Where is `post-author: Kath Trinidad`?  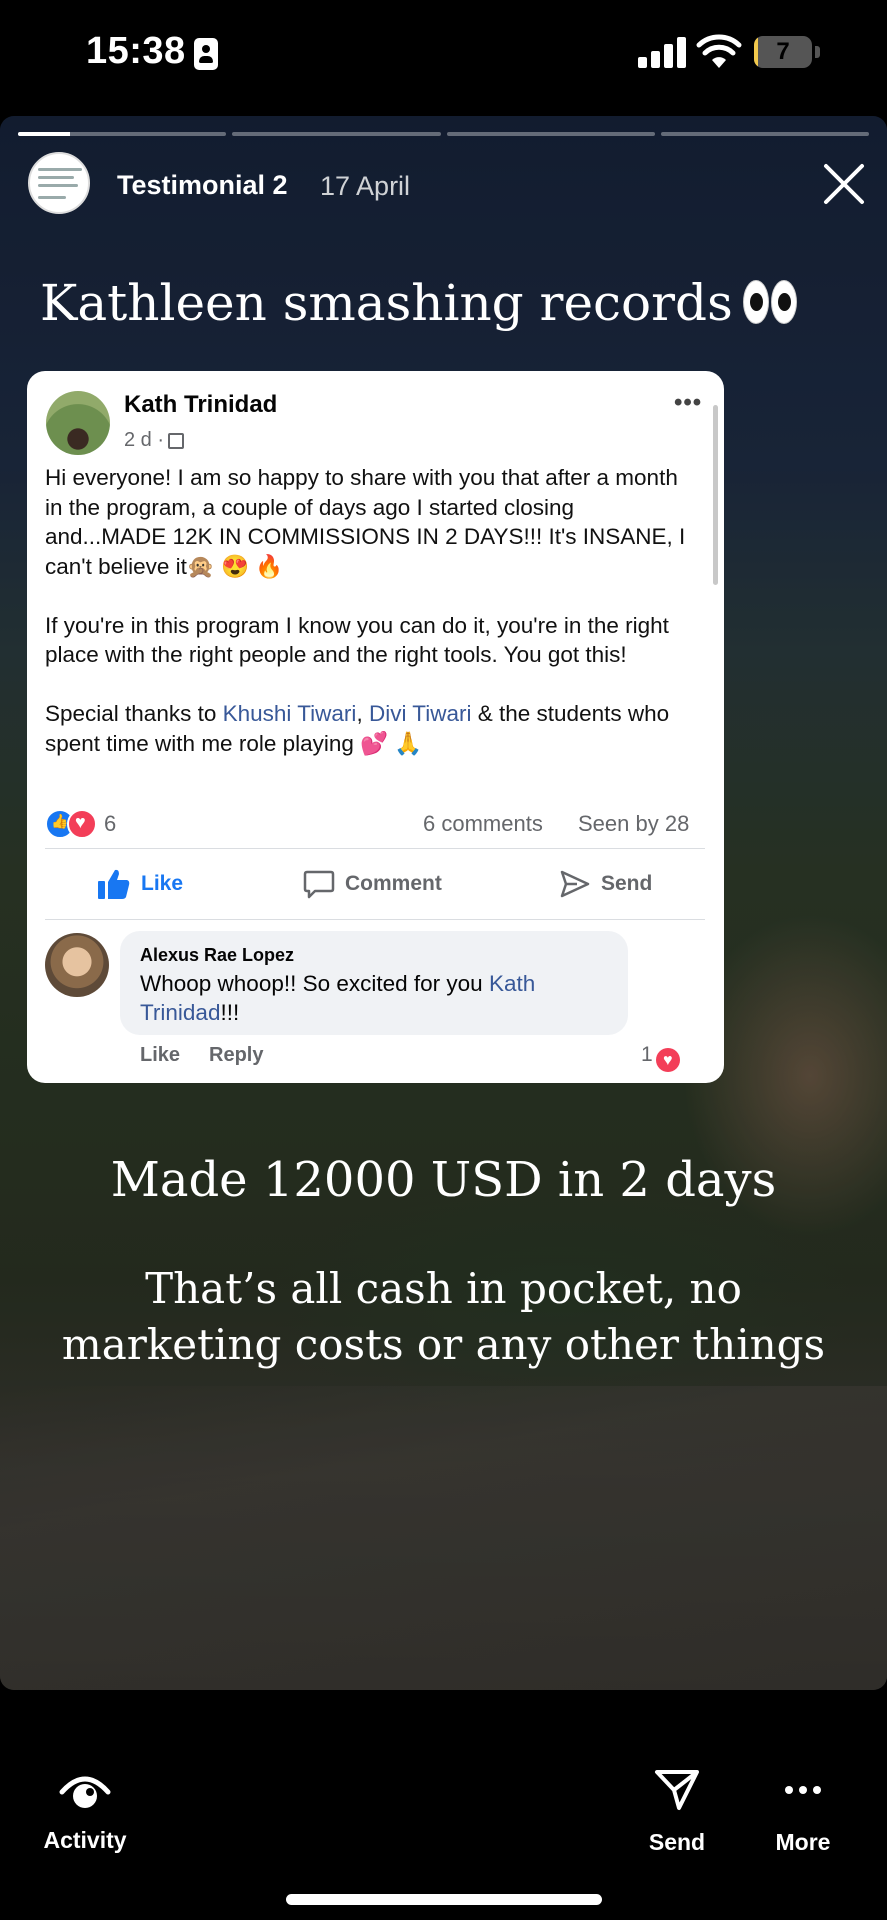
post-author: Kath Trinidad is located at coordinates (201, 404).